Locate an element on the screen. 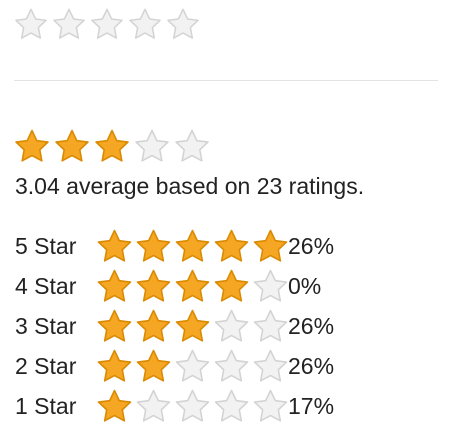  breakdown-row-2-star: 2 Star 26% is located at coordinates (174, 366).